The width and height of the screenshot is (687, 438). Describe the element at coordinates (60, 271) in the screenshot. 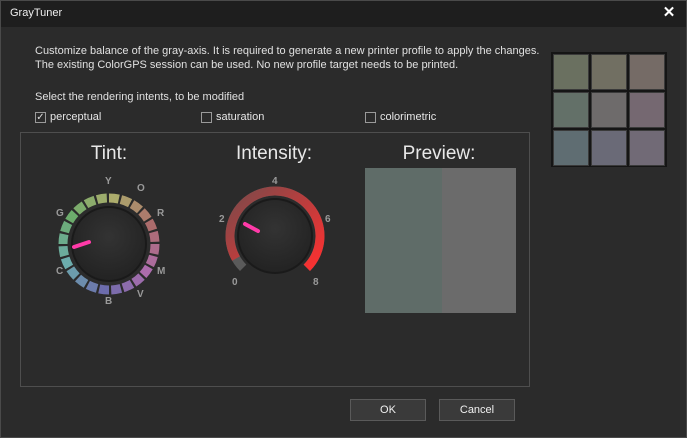

I see `tint-label-c: C` at that location.